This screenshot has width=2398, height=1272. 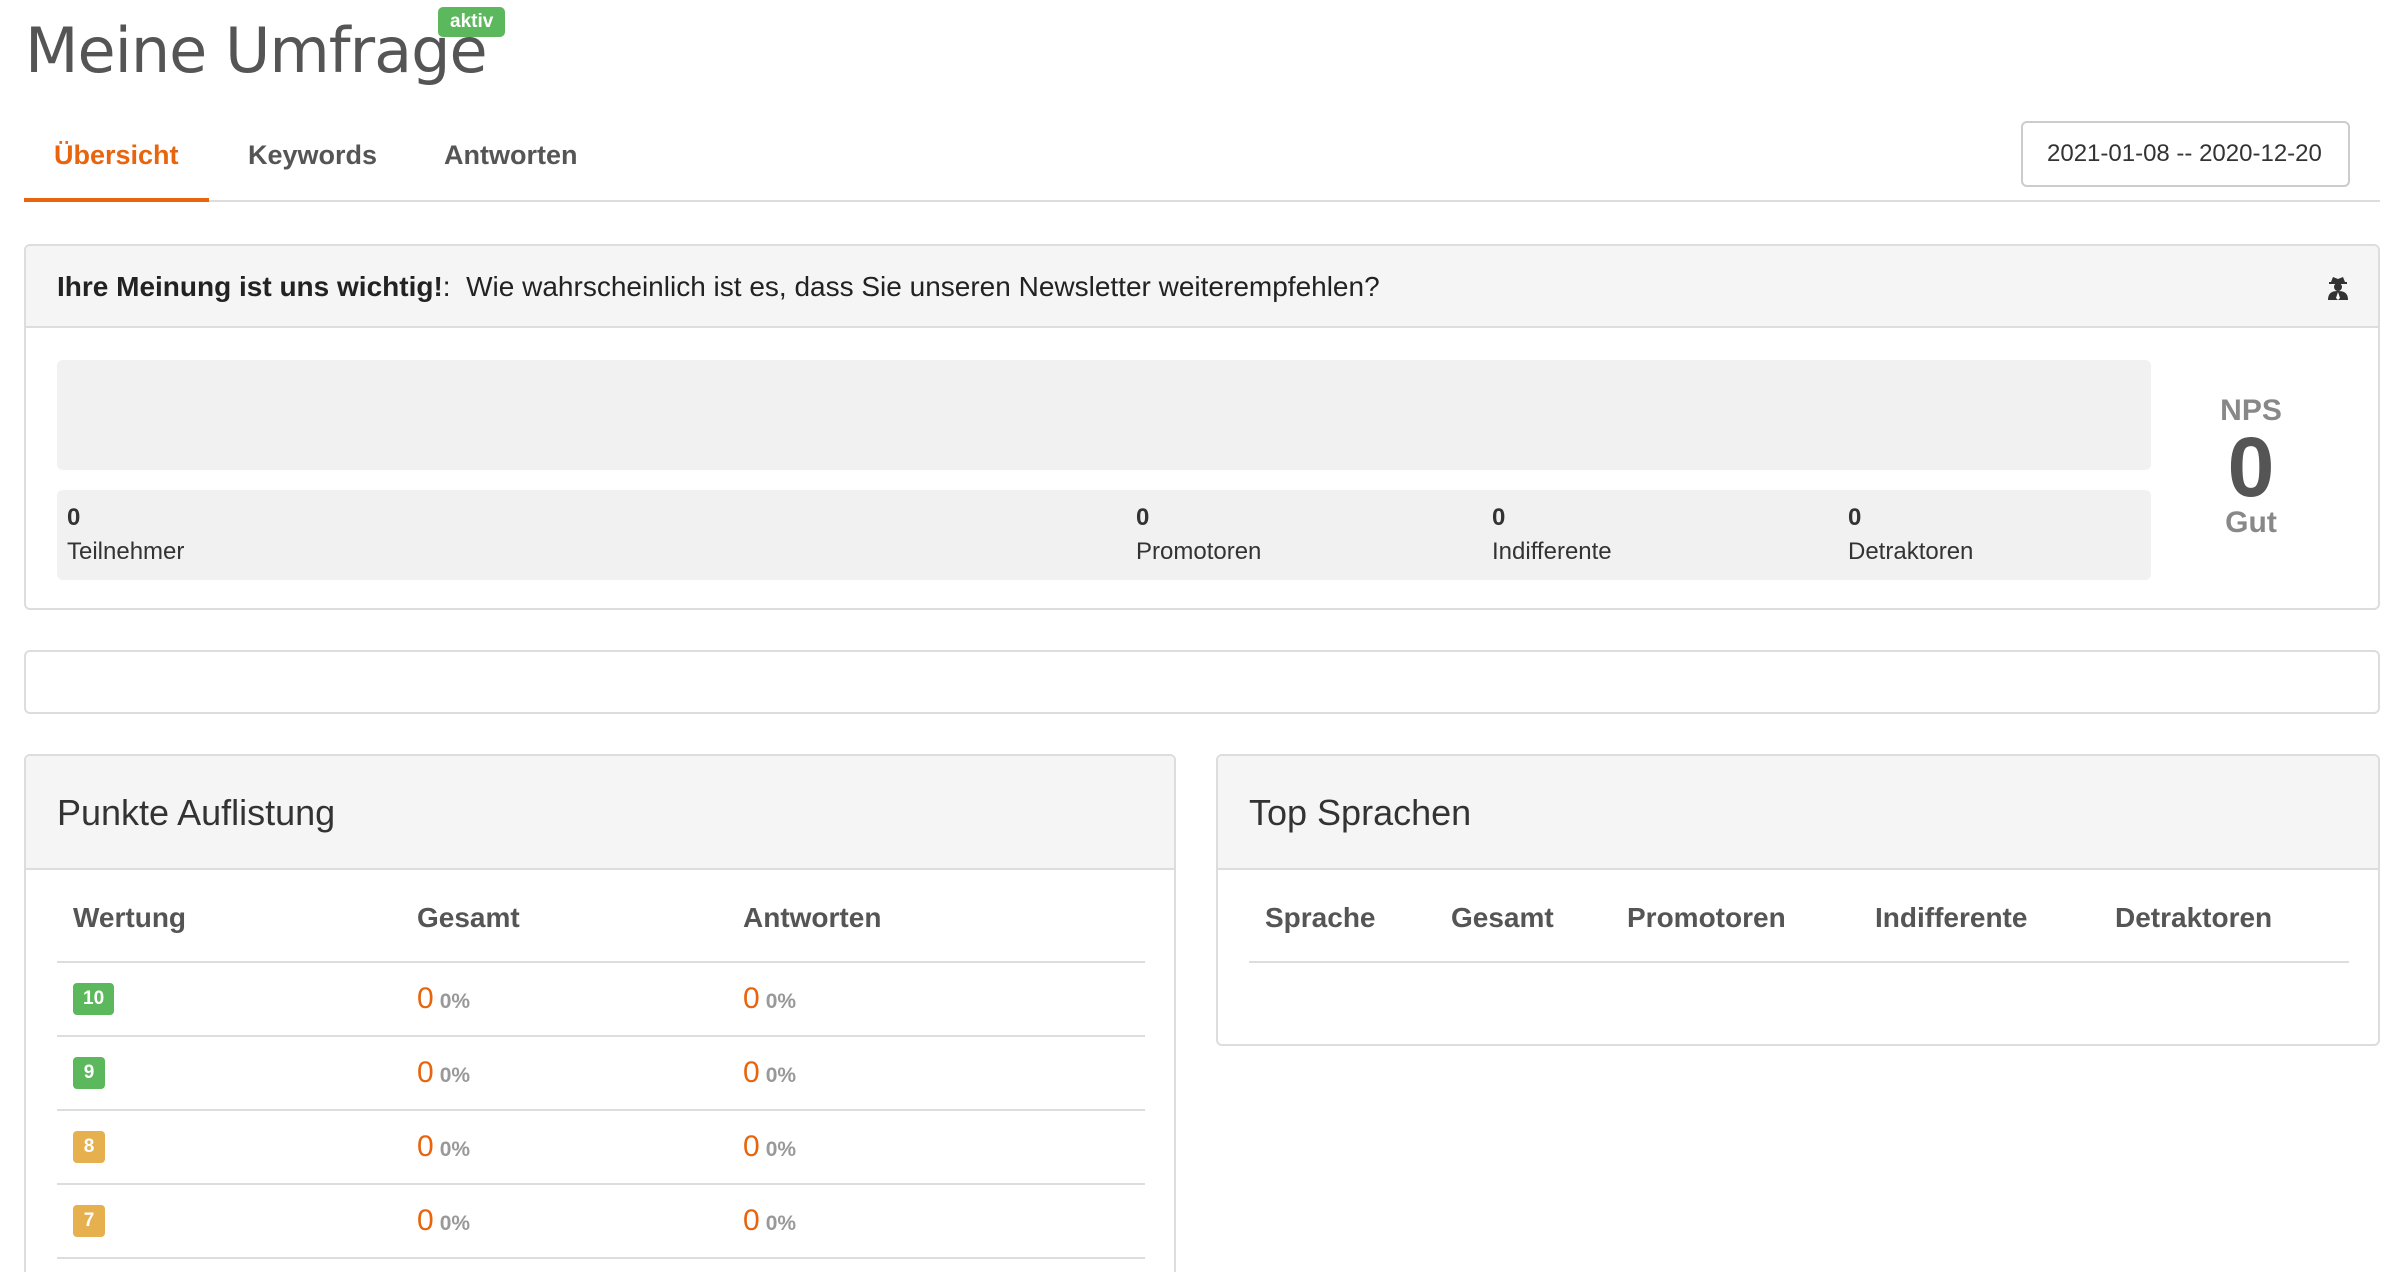 What do you see at coordinates (229, 932) in the screenshot?
I see `column-header: Wertung` at bounding box center [229, 932].